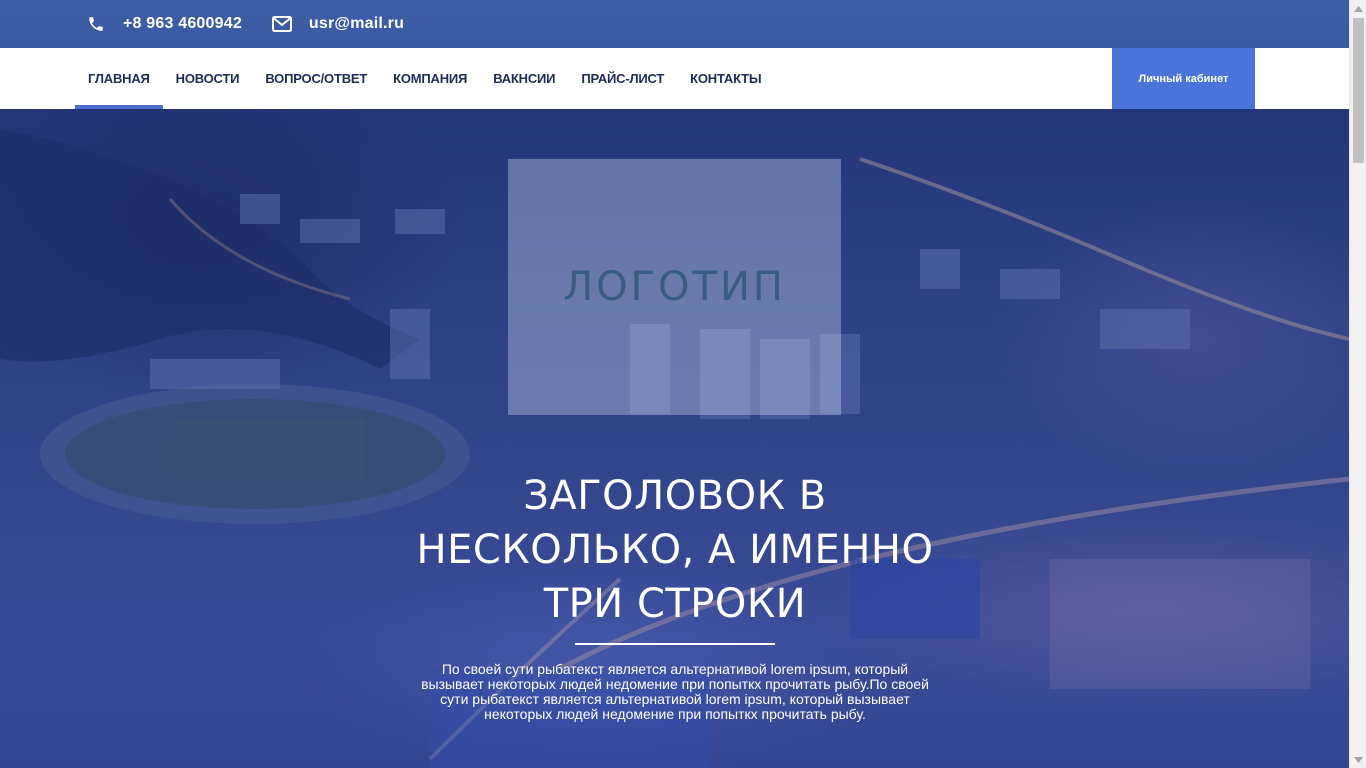 Image resolution: width=1366 pixels, height=768 pixels. Describe the element at coordinates (725, 78) in the screenshot. I see `nav-item-contacts: КОНТАКТЫ` at that location.